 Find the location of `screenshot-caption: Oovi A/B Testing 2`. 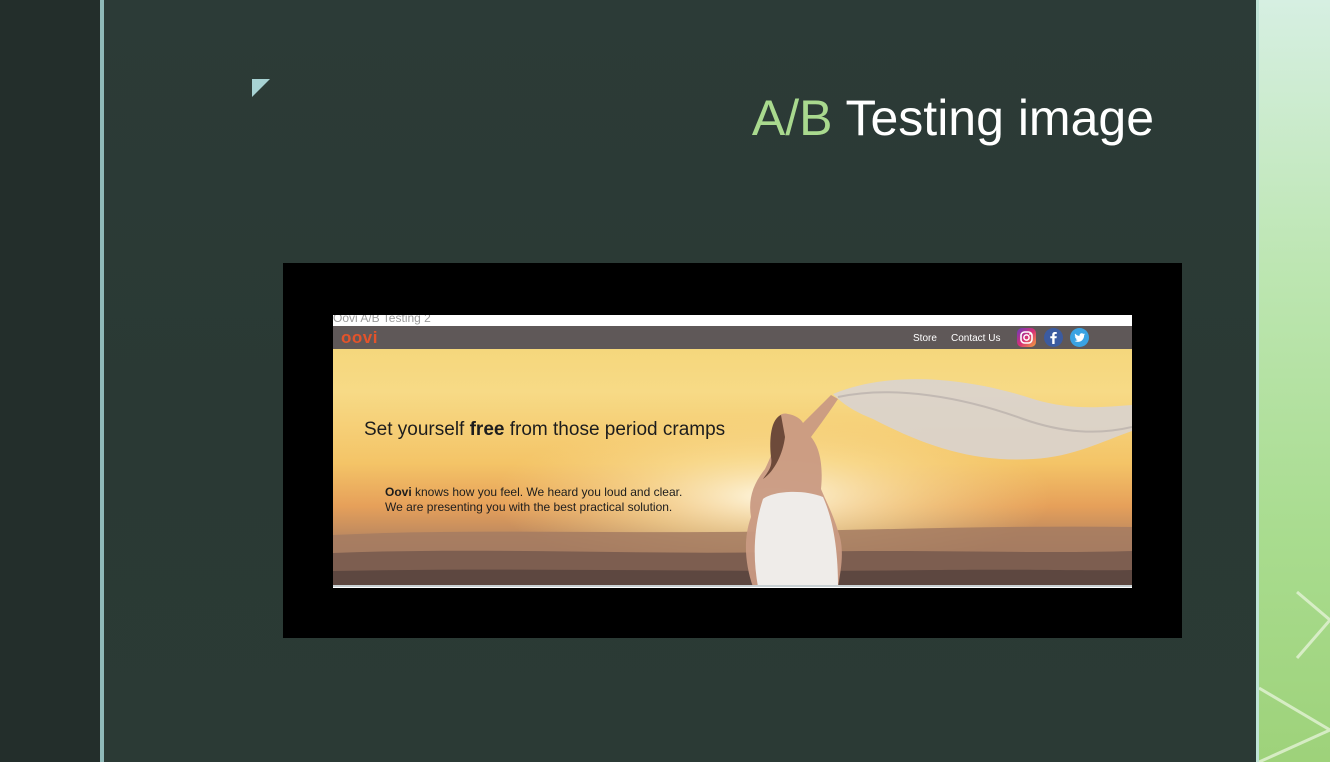

screenshot-caption: Oovi A/B Testing 2 is located at coordinates (382, 320).